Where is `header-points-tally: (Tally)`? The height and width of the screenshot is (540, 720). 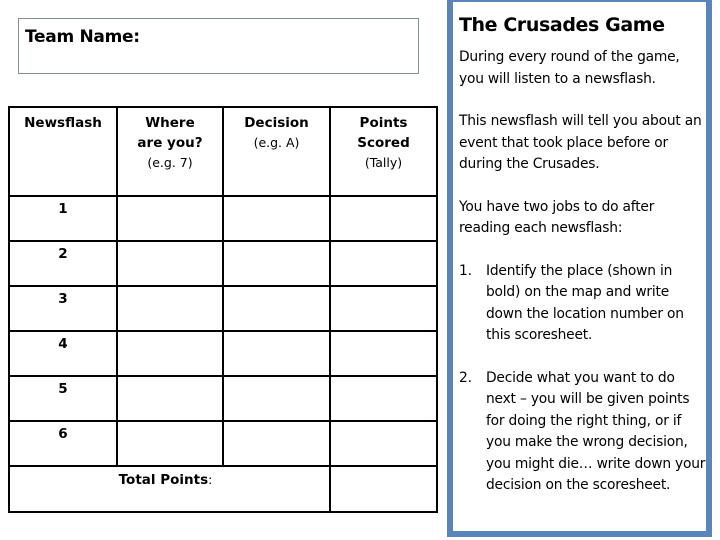
header-points-tally: (Tally) is located at coordinates (383, 162).